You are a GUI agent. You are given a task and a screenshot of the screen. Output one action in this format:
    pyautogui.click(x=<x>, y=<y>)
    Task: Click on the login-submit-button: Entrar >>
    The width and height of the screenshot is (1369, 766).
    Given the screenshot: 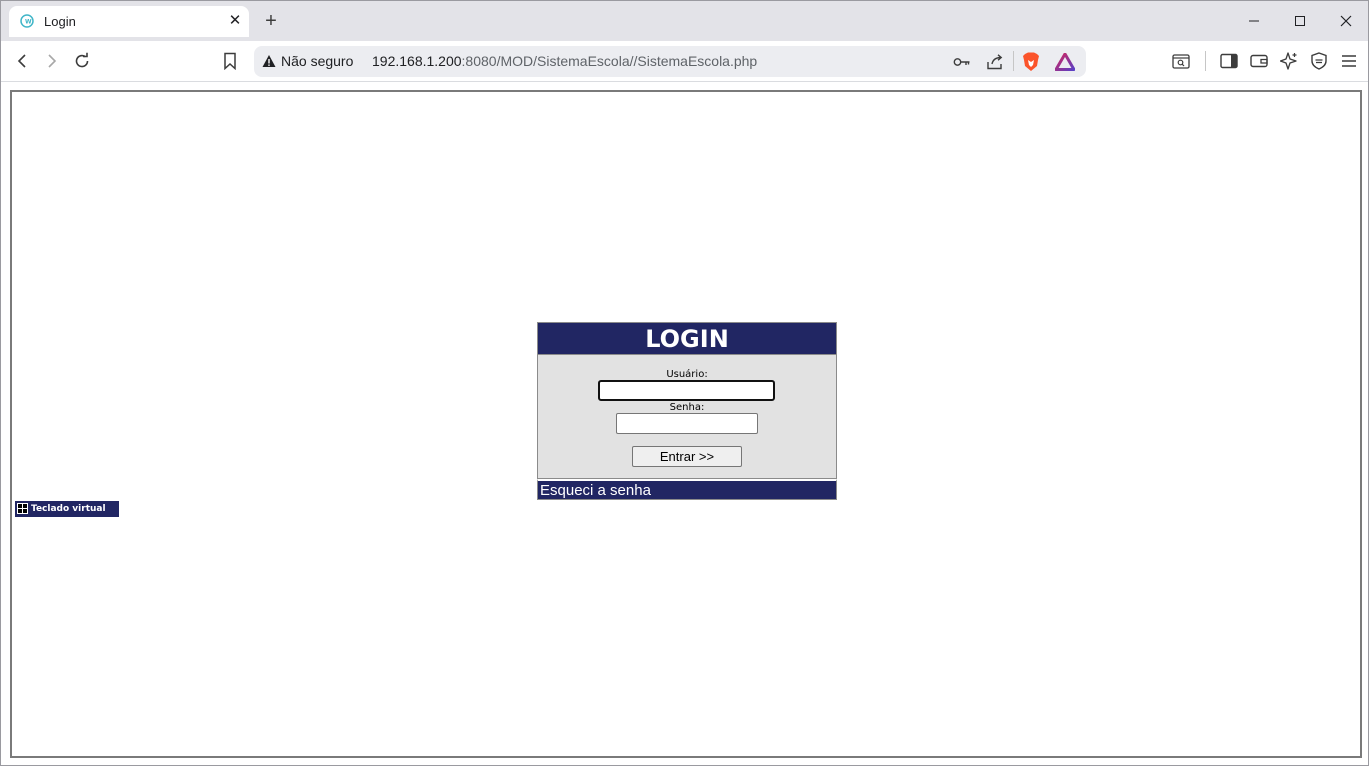 What is the action you would take?
    pyautogui.click(x=687, y=456)
    